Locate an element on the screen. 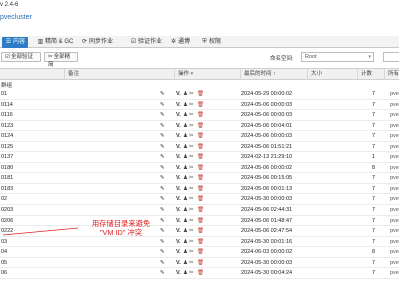  table-row: 02 ✎ V.♟✂🗑 2024-05-30 00:00:03 7 pvec is located at coordinates (199, 200).